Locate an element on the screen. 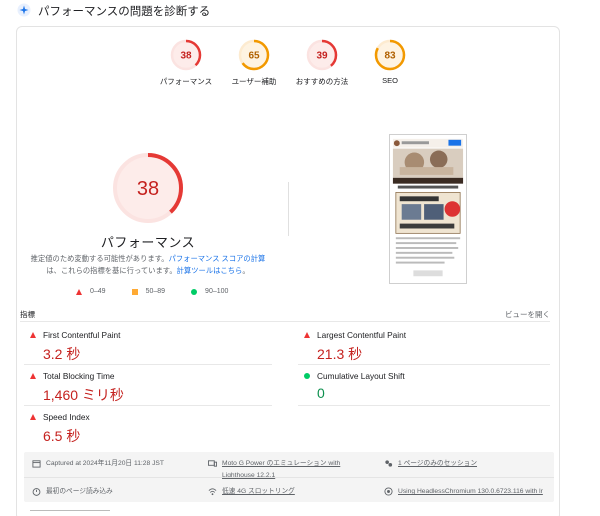 This screenshot has height=516, width=600. gauge-ring: 65 is located at coordinates (254, 55).